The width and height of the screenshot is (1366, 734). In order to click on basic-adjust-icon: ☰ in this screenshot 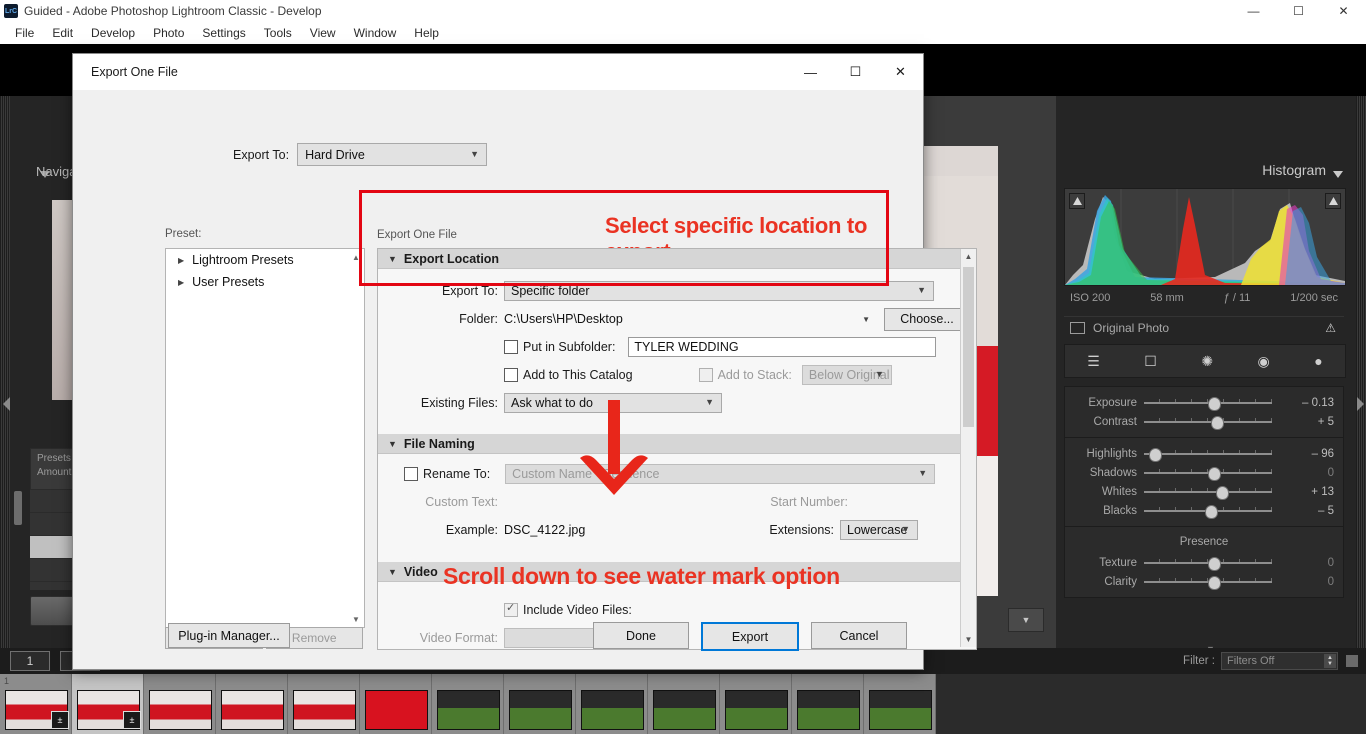, I will do `click(1093, 361)`.